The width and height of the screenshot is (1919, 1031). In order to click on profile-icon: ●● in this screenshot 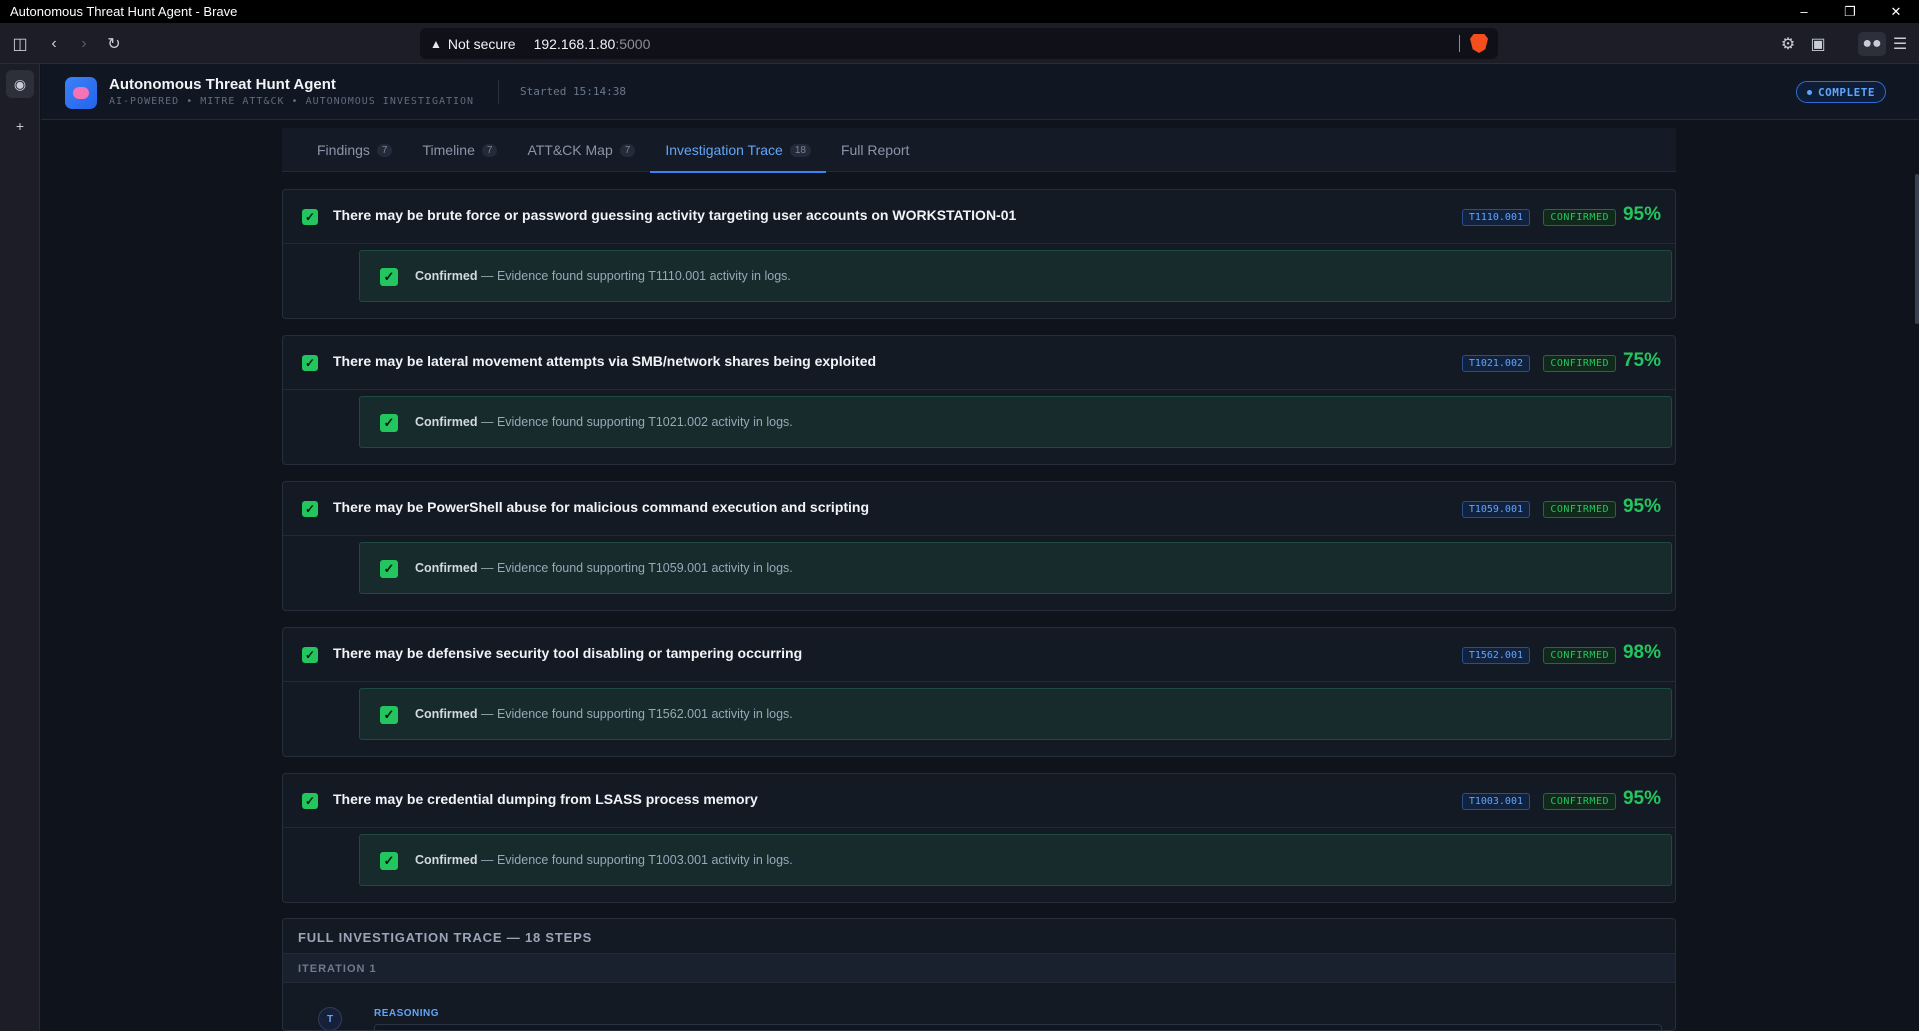, I will do `click(1872, 44)`.